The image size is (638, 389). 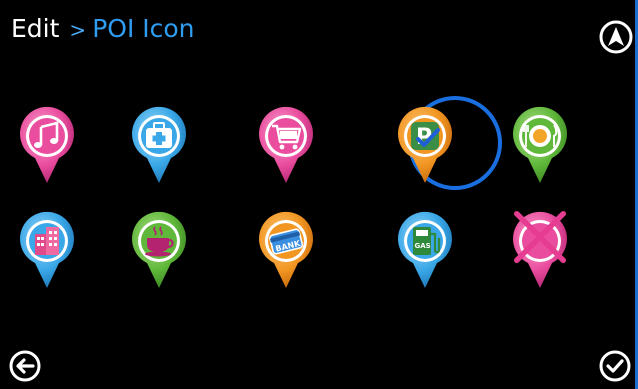 What do you see at coordinates (425, 136) in the screenshot?
I see `parking-checked-icon: P` at bounding box center [425, 136].